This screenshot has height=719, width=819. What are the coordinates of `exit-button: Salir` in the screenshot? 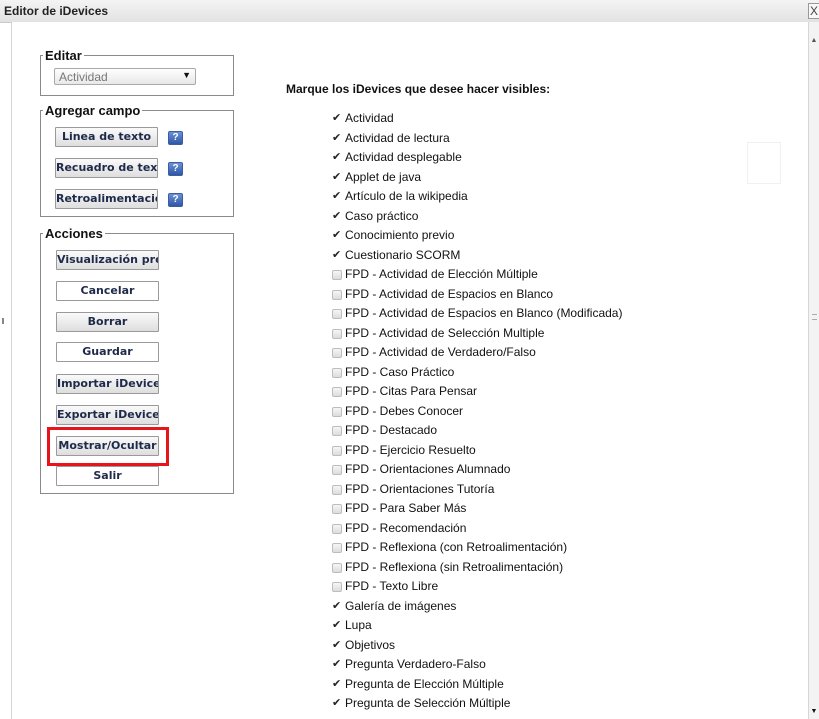 It's located at (107, 476).